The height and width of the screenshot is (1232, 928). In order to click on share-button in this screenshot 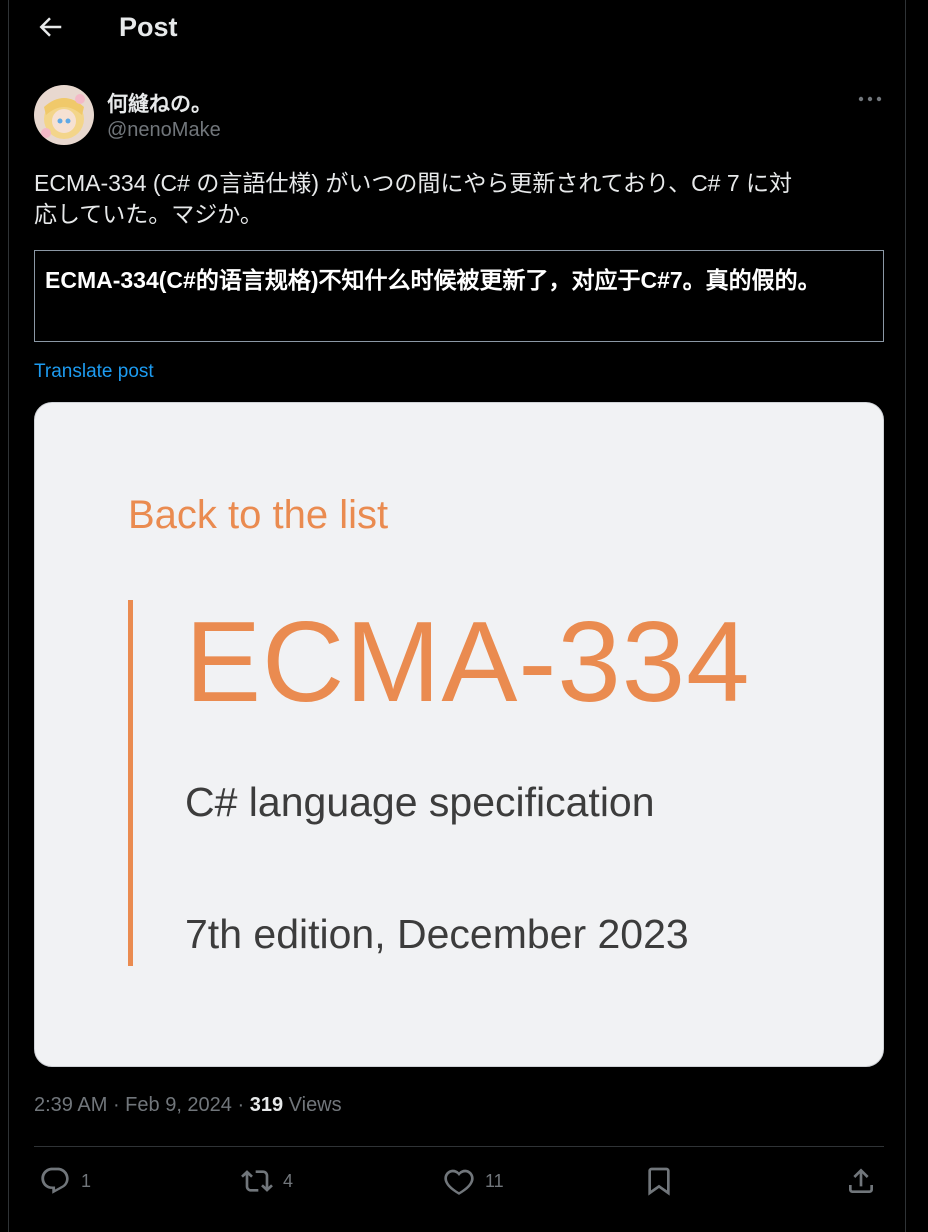, I will do `click(861, 1181)`.